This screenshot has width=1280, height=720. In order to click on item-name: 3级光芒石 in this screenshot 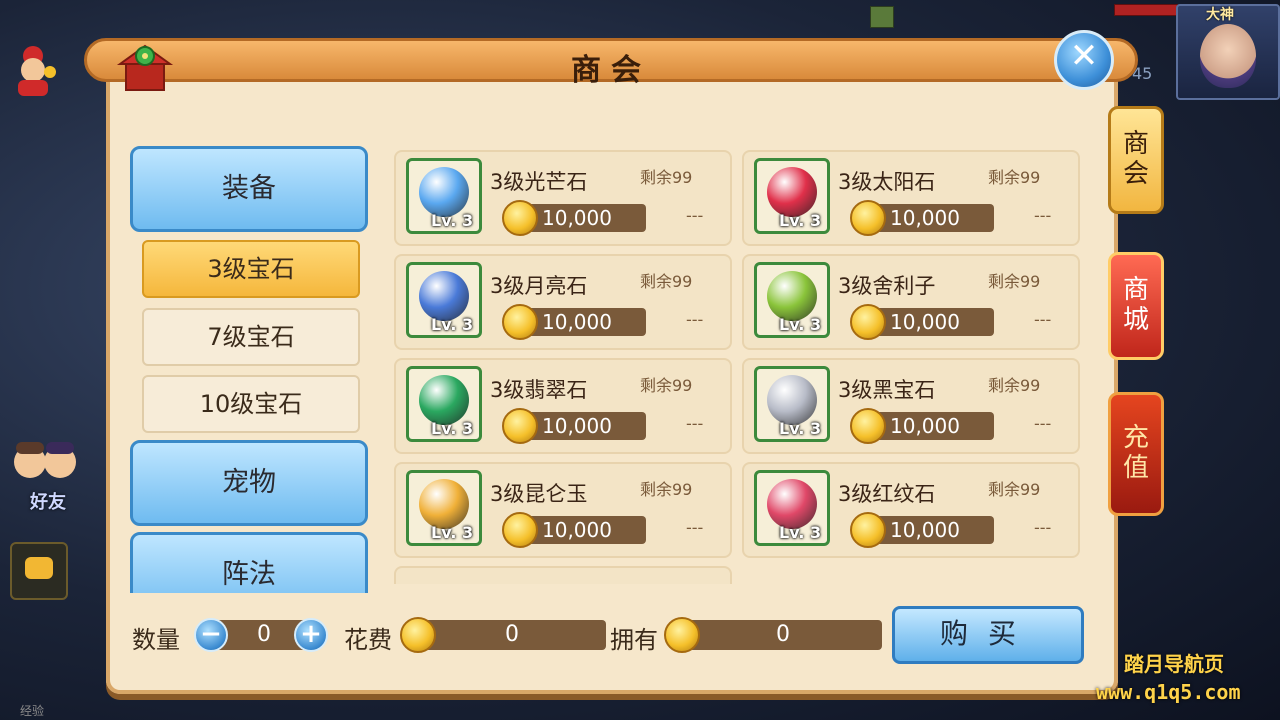, I will do `click(539, 182)`.